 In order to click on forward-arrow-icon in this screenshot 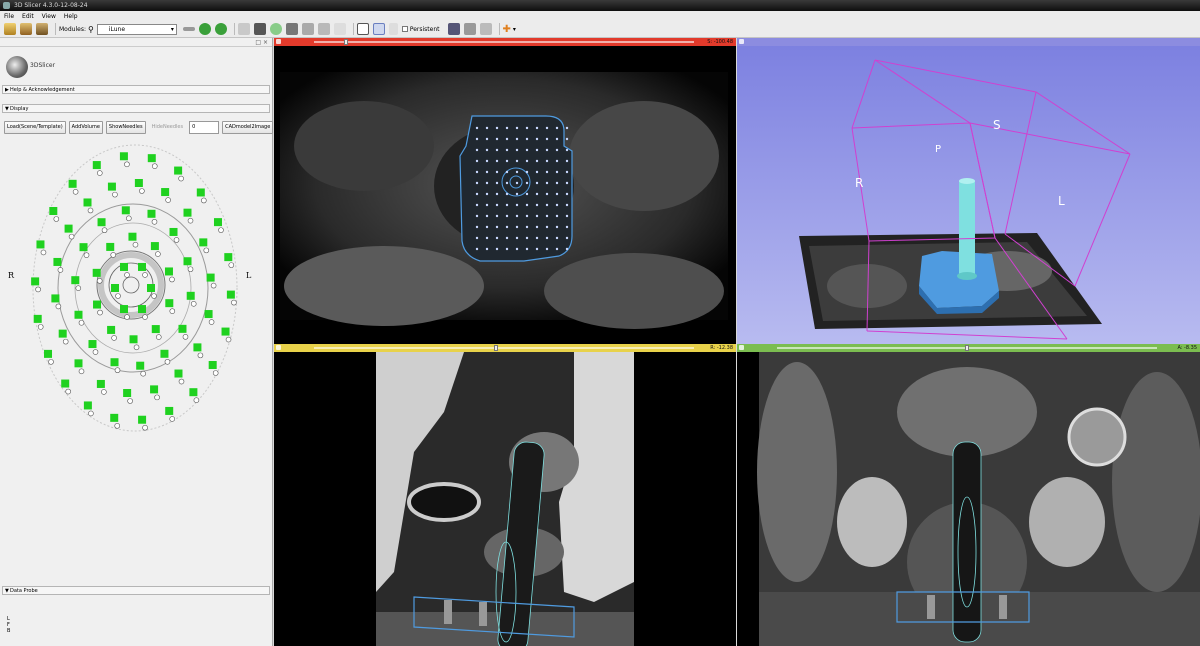, I will do `click(220, 29)`.